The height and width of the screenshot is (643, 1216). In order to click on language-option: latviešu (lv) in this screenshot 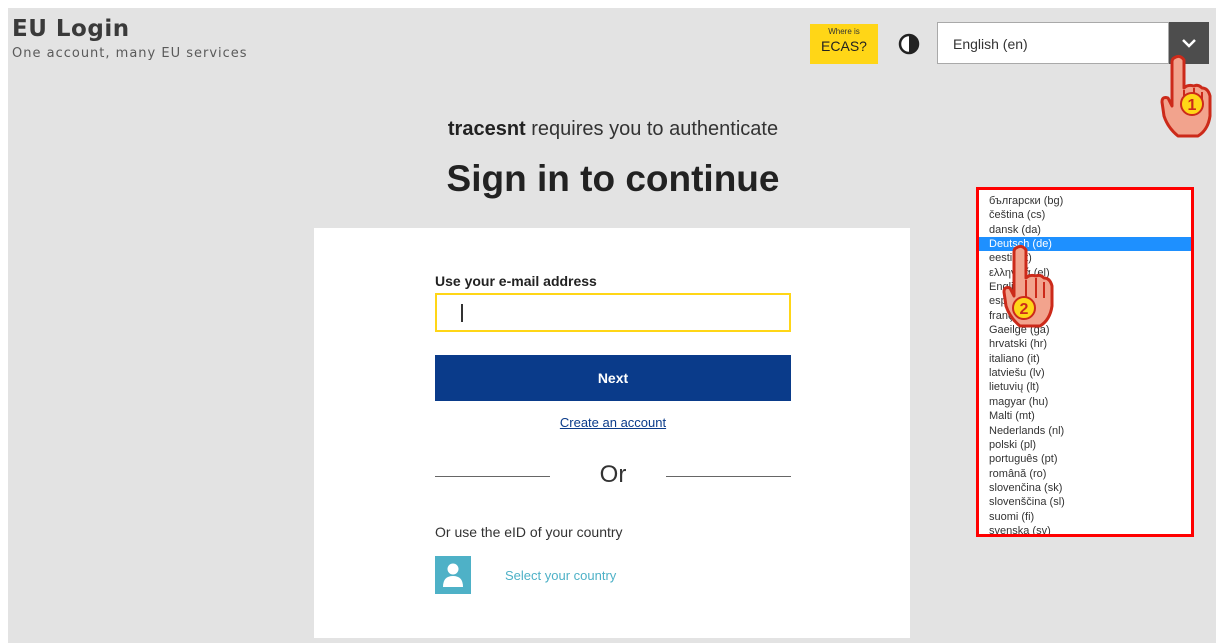, I will do `click(1085, 373)`.